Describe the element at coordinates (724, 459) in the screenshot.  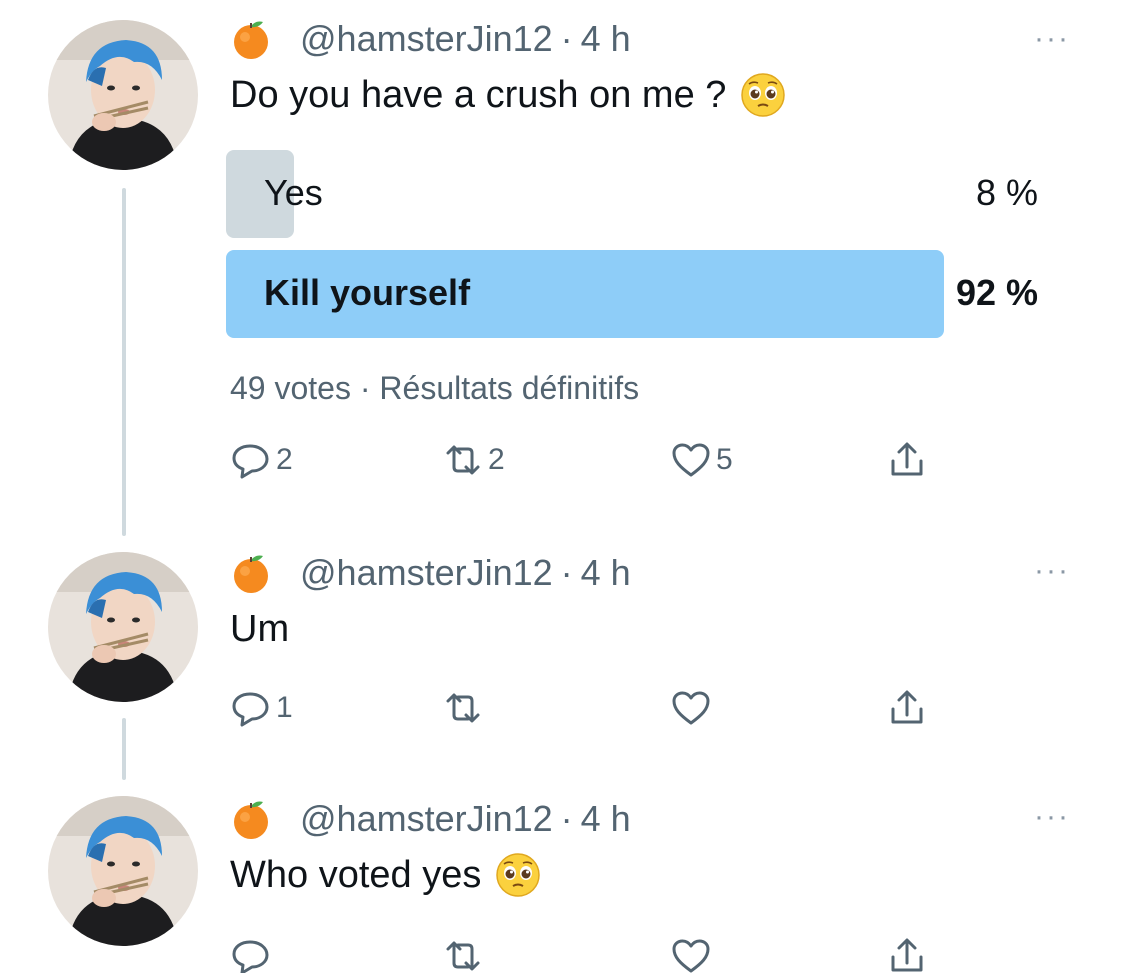
I see `like-count: 5` at that location.